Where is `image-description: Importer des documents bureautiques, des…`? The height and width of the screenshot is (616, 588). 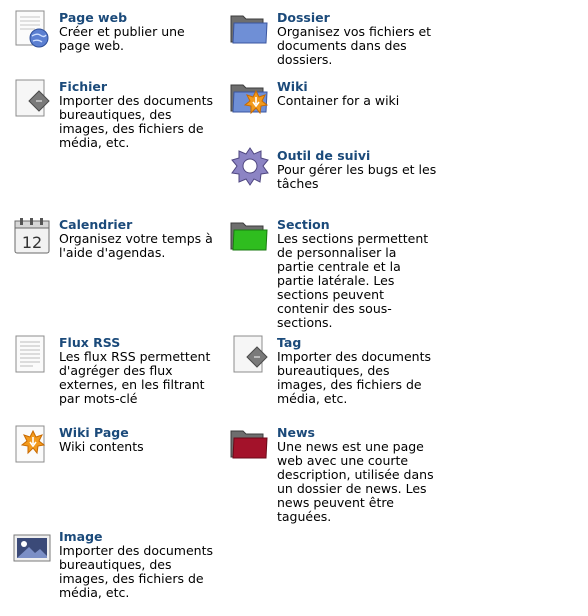
image-description: Importer des documents bureautiques, des… is located at coordinates (136, 571).